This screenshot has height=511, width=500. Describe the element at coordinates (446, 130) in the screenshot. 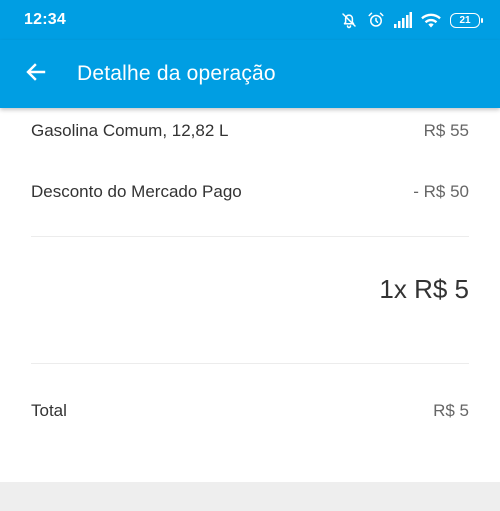

I see `item-value: R$ 55` at that location.